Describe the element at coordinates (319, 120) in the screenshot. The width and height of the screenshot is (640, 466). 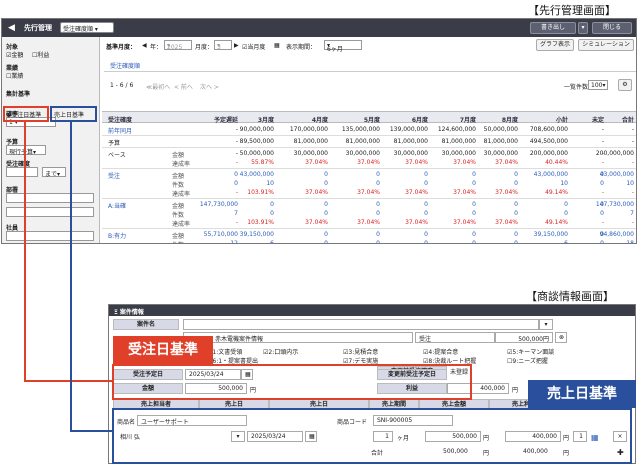
I see `header-3: 4月度` at that location.